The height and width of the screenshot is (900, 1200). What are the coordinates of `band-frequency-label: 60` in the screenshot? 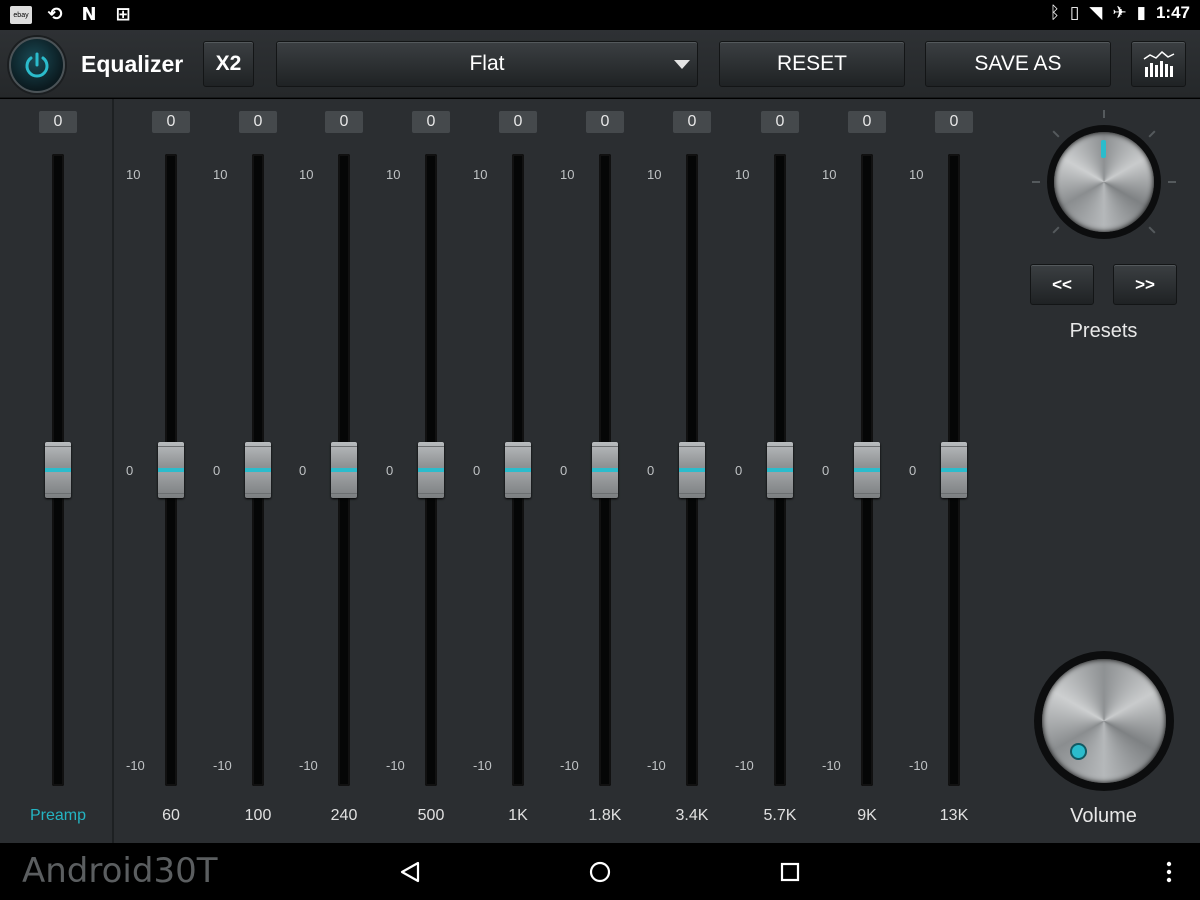 It's located at (171, 815).